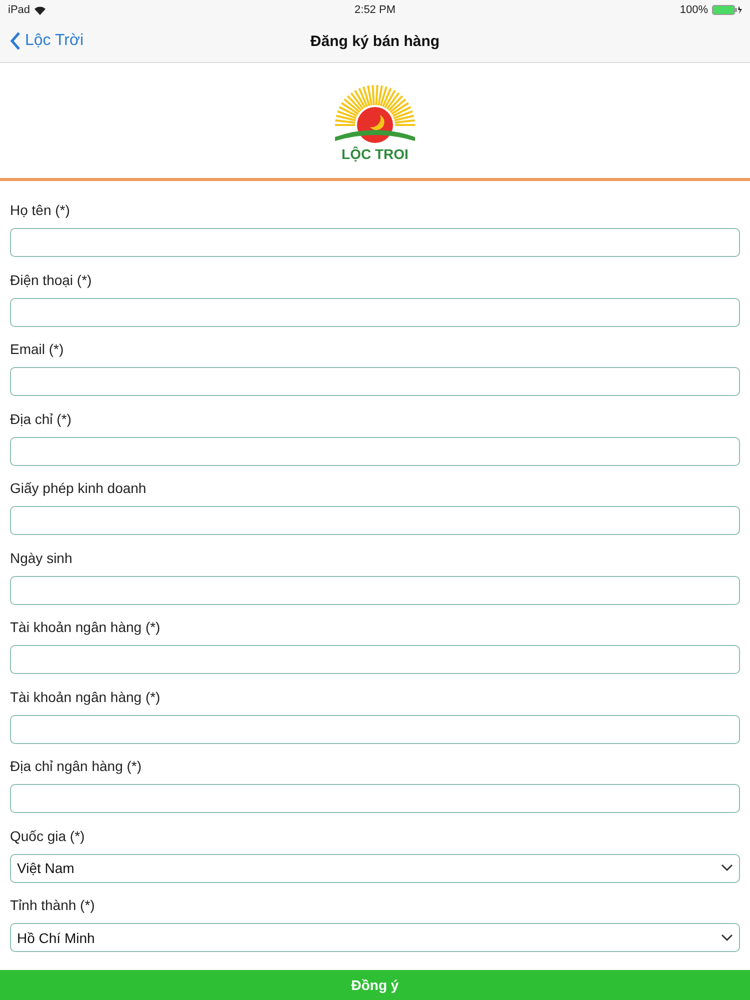  I want to click on clock: 2:52 PM, so click(375, 10).